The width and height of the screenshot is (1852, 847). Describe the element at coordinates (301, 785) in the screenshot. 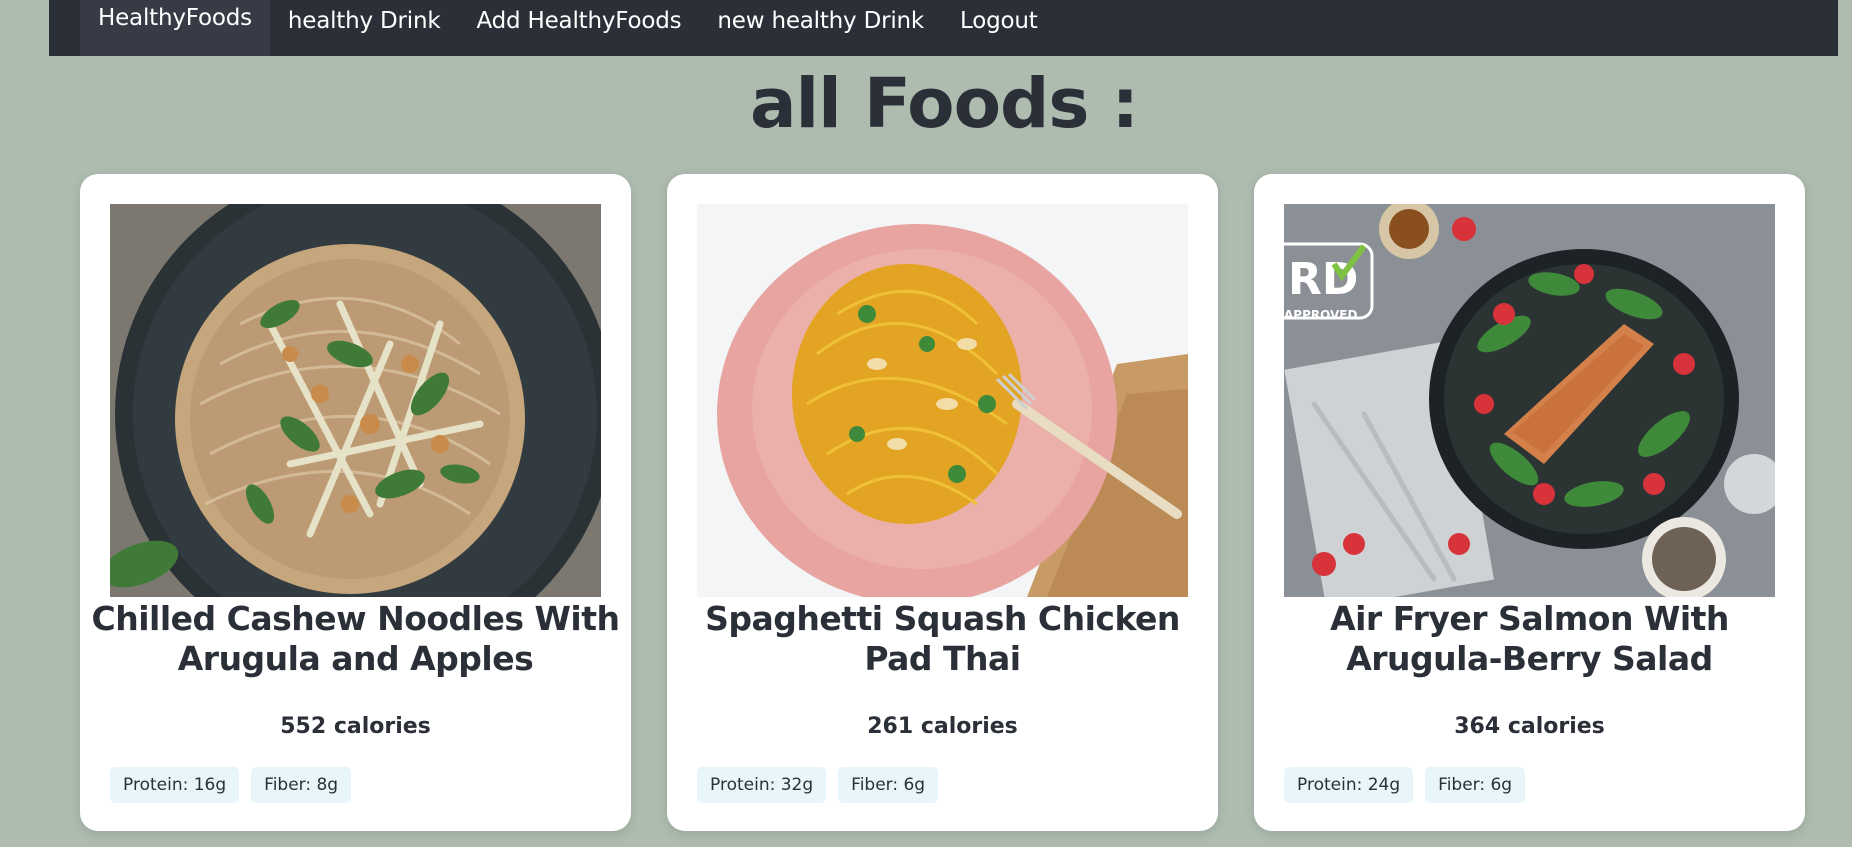

I see `fiber-tag: Fiber: 8g` at that location.